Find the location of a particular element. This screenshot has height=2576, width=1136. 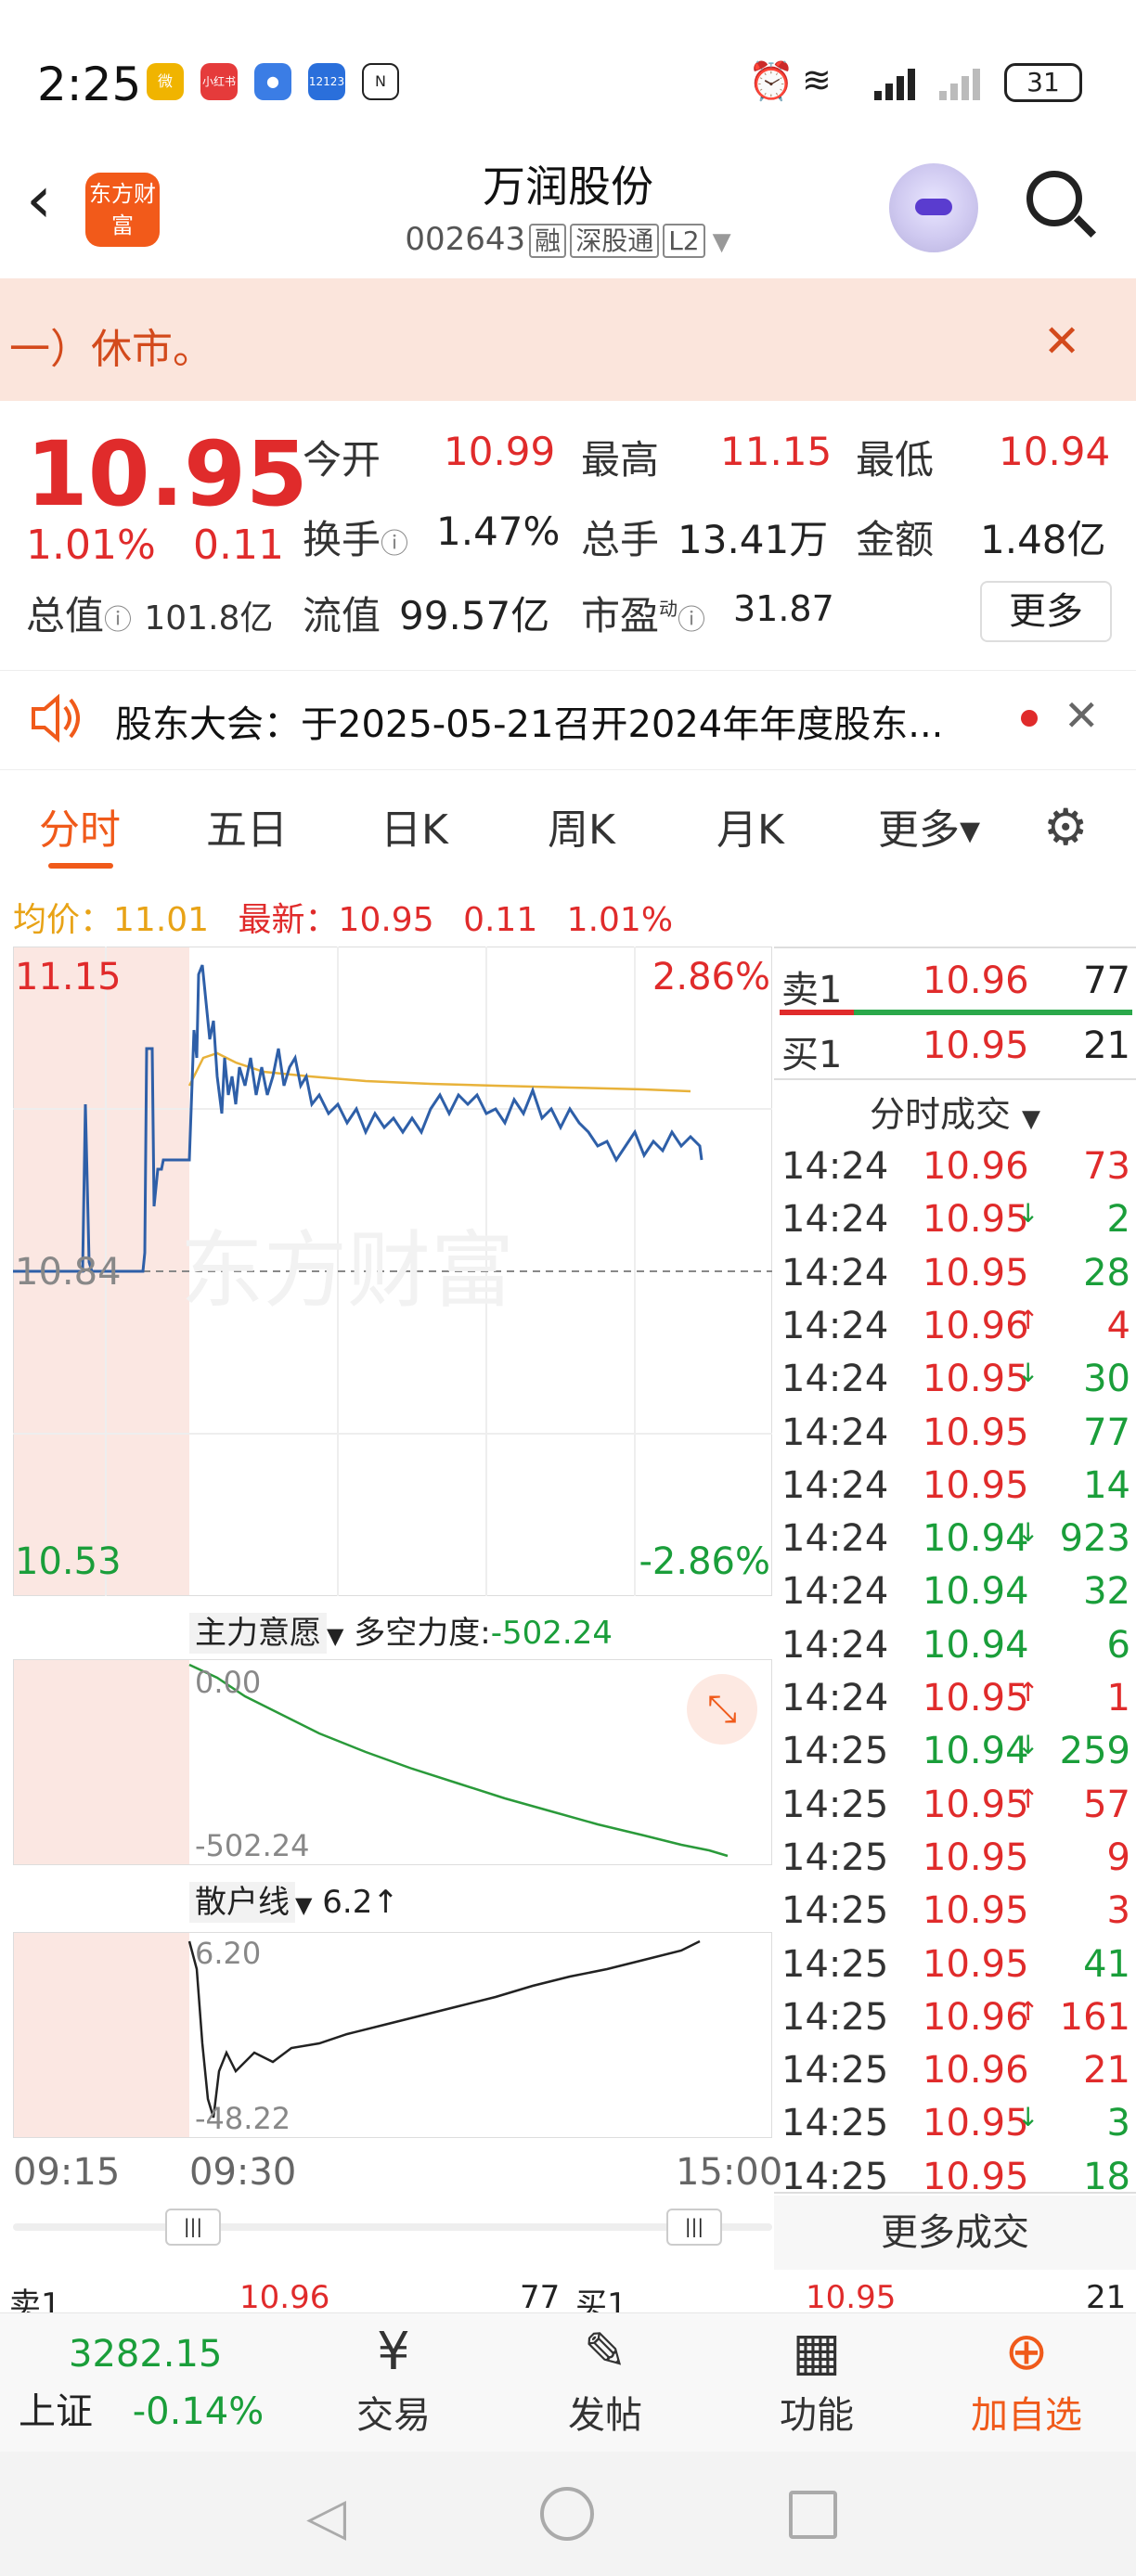

sell1-row: 卖1 10.96 77 is located at coordinates (955, 986).